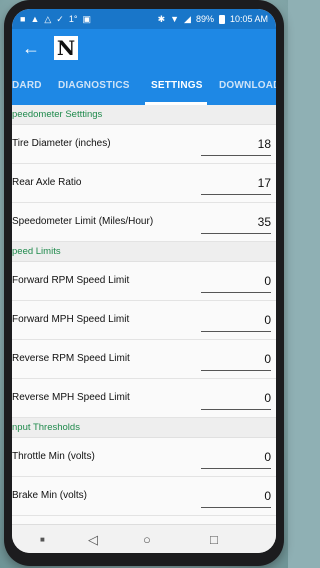 Image resolution: width=320 pixels, height=568 pixels. What do you see at coordinates (94, 86) in the screenshot?
I see `tab-diagnostics: DIAGNOSTICS` at bounding box center [94, 86].